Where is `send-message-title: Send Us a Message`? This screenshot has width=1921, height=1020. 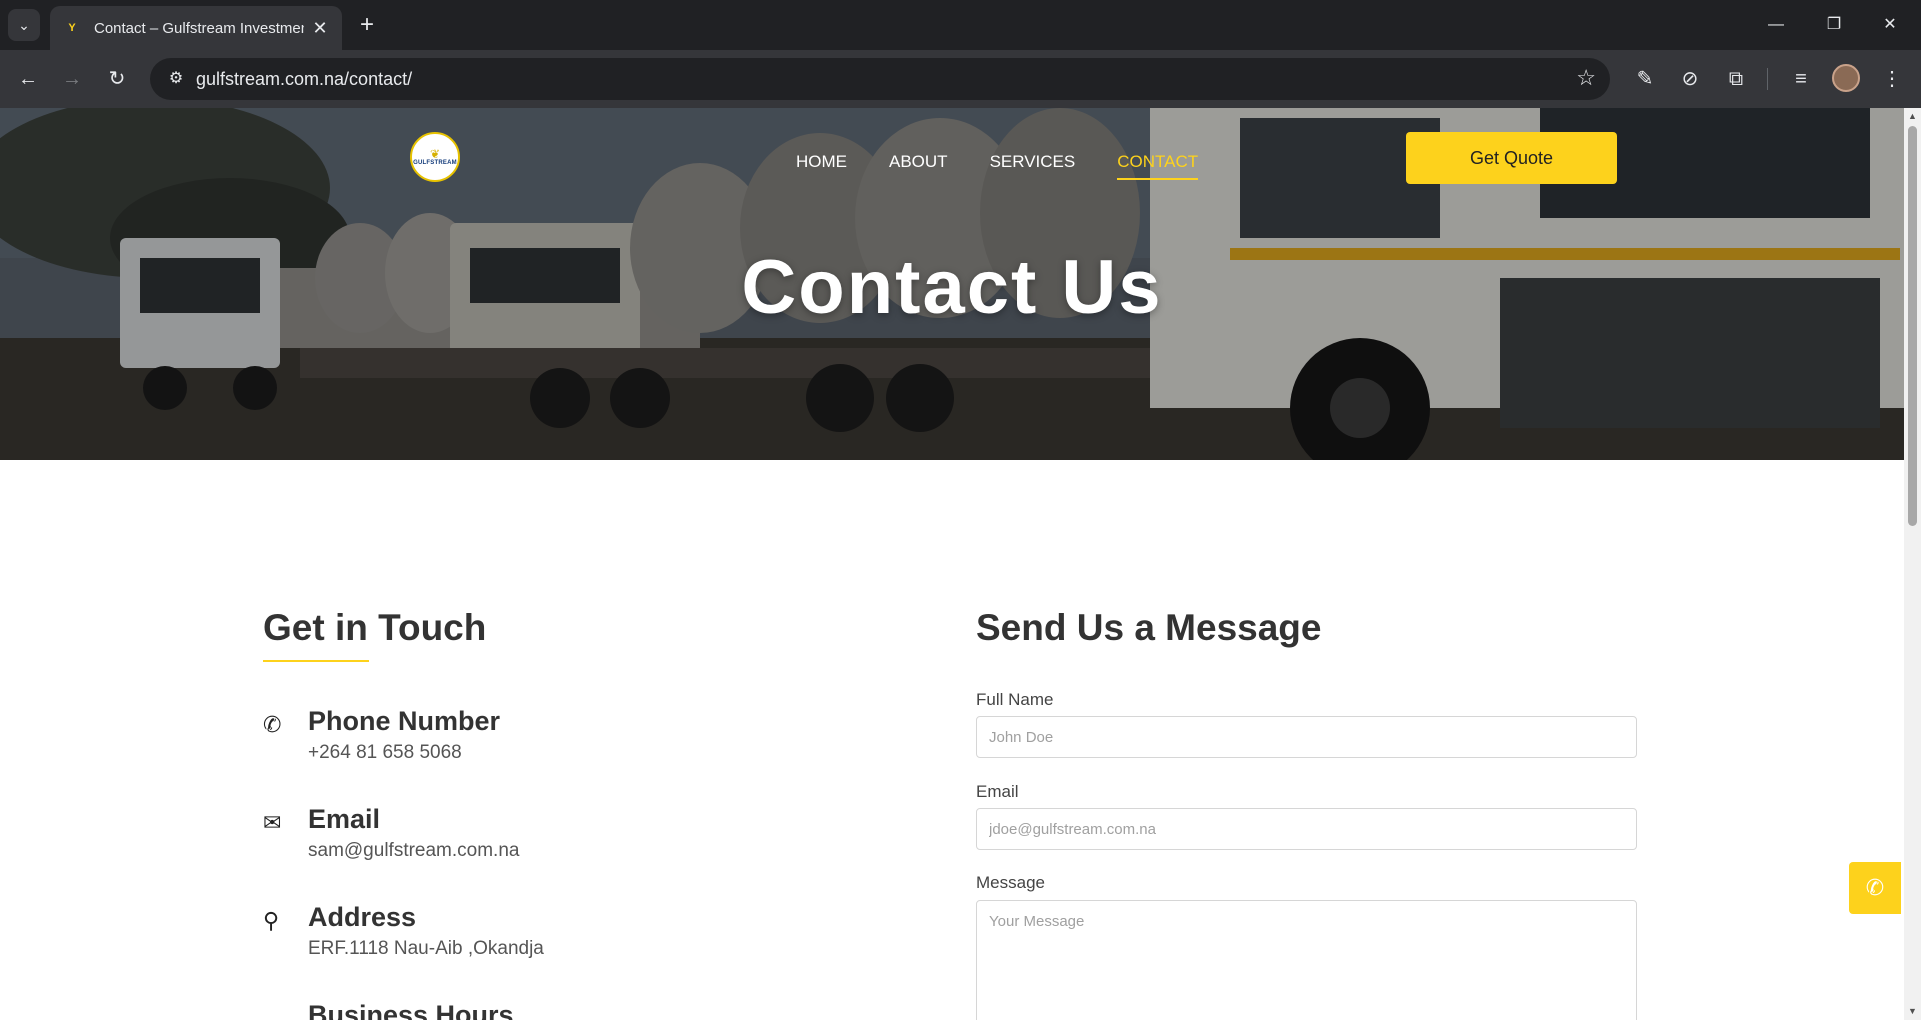
send-message-title: Send Us a Message is located at coordinates (1149, 627).